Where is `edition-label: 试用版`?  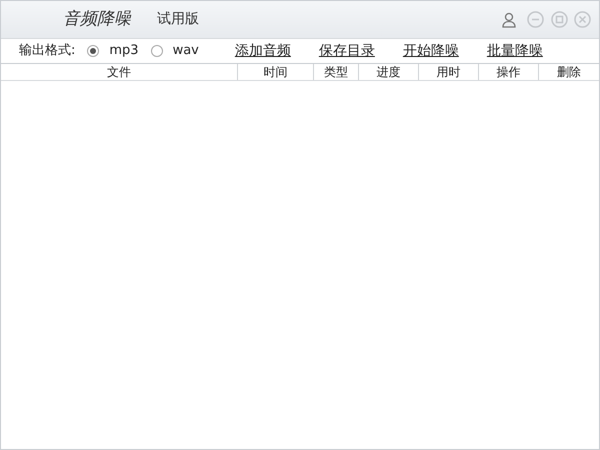 edition-label: 试用版 is located at coordinates (178, 19).